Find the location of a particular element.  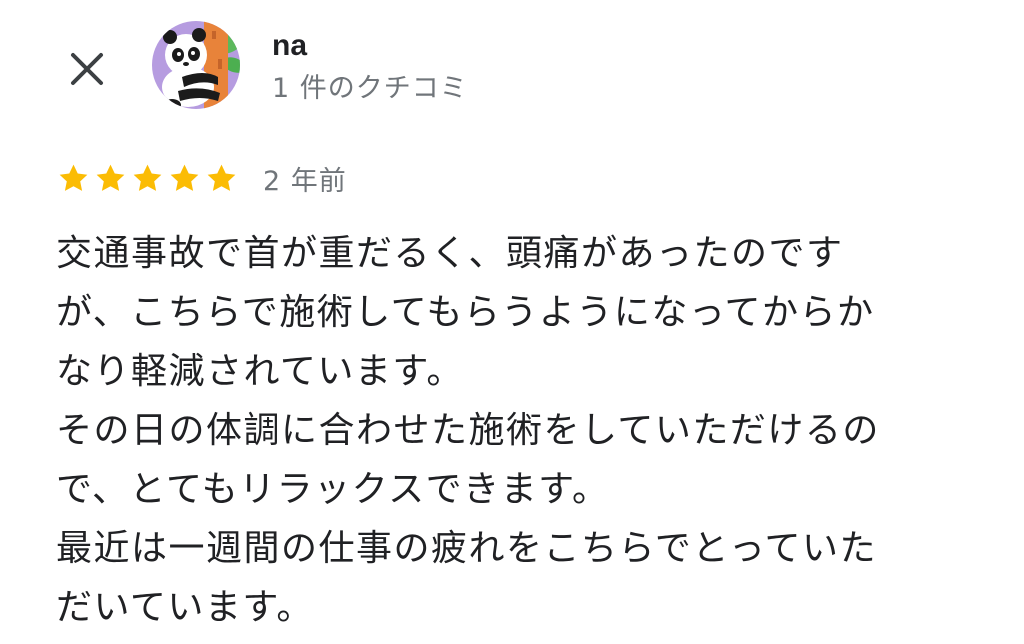

review-text-line: 最近は一週間の仕事の疲れをこちらでとっていた is located at coordinates (467, 548).